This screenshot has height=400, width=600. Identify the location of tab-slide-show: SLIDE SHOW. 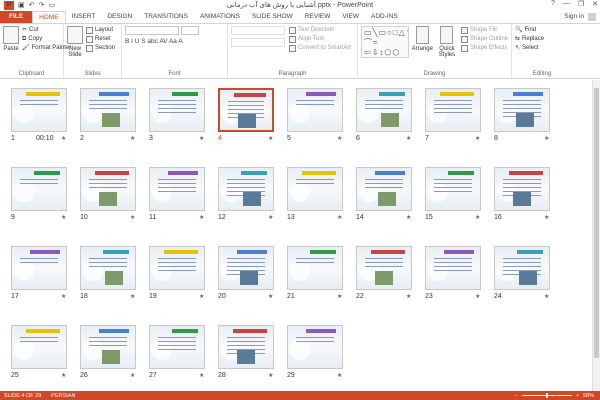
(272, 17).